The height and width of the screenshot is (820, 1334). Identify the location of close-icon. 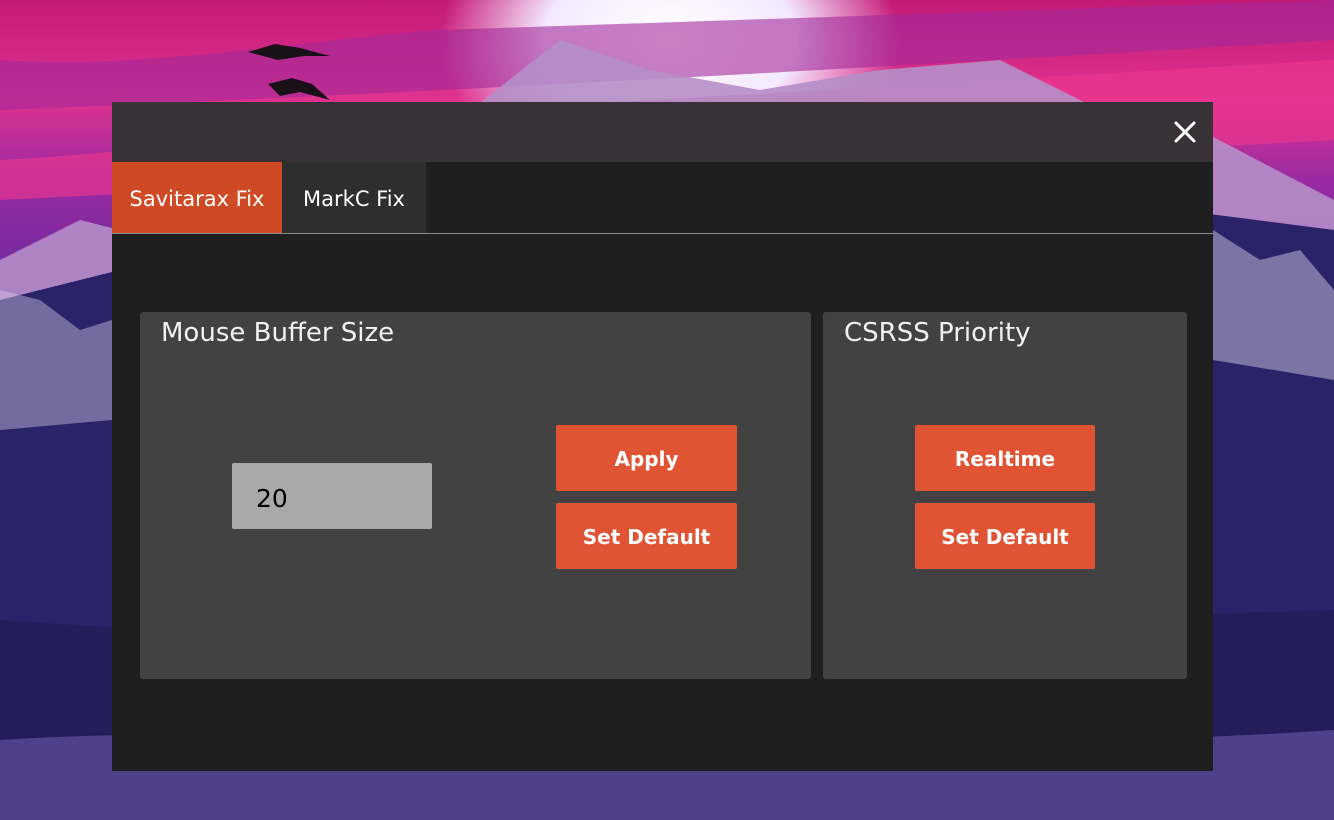
(1185, 132).